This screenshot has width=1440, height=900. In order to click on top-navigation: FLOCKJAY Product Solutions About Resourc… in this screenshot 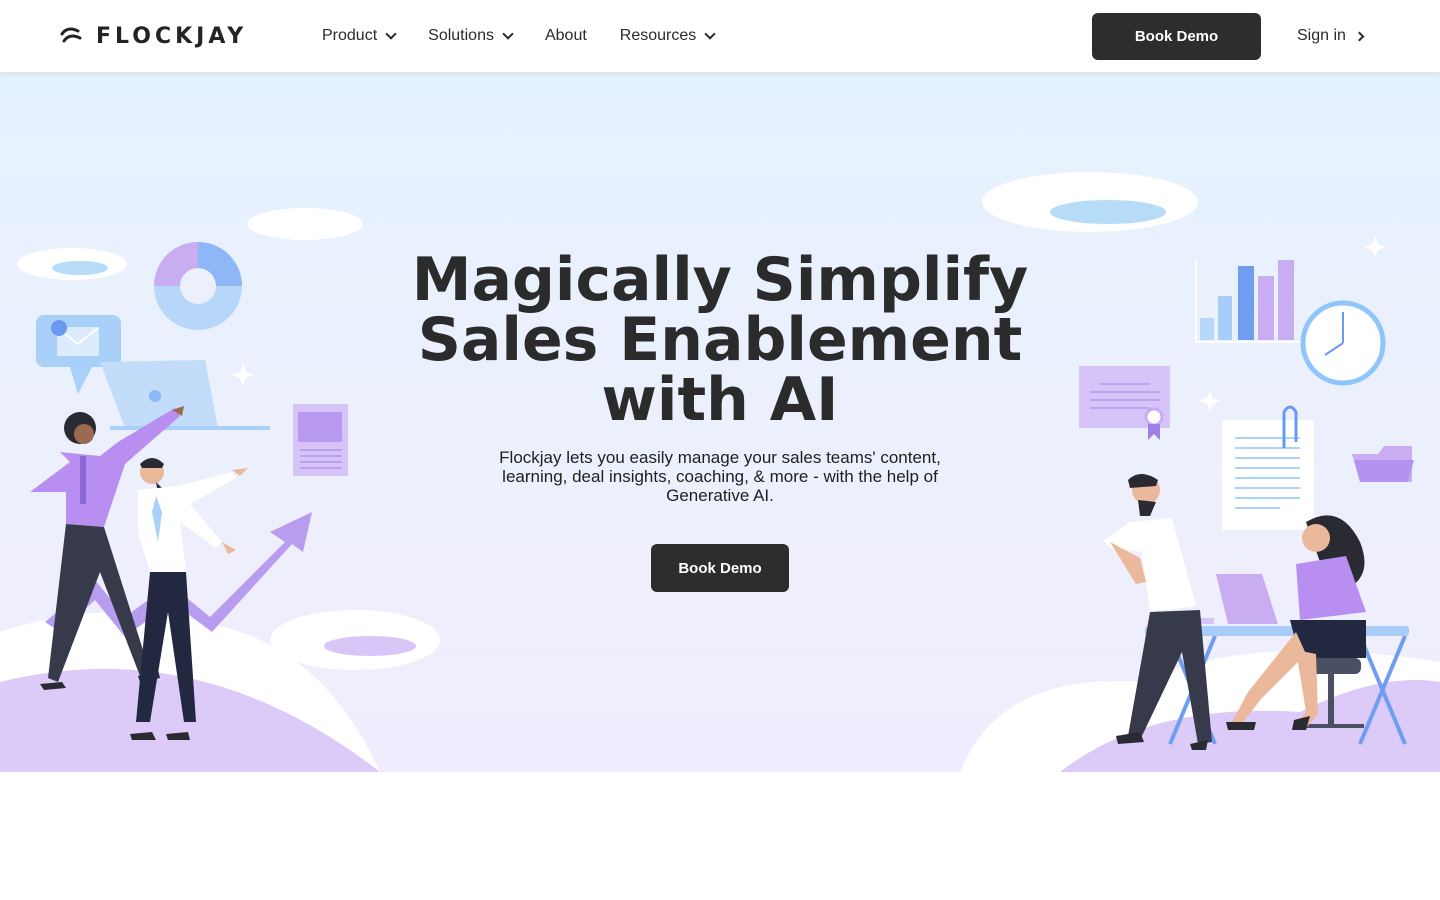, I will do `click(720, 36)`.